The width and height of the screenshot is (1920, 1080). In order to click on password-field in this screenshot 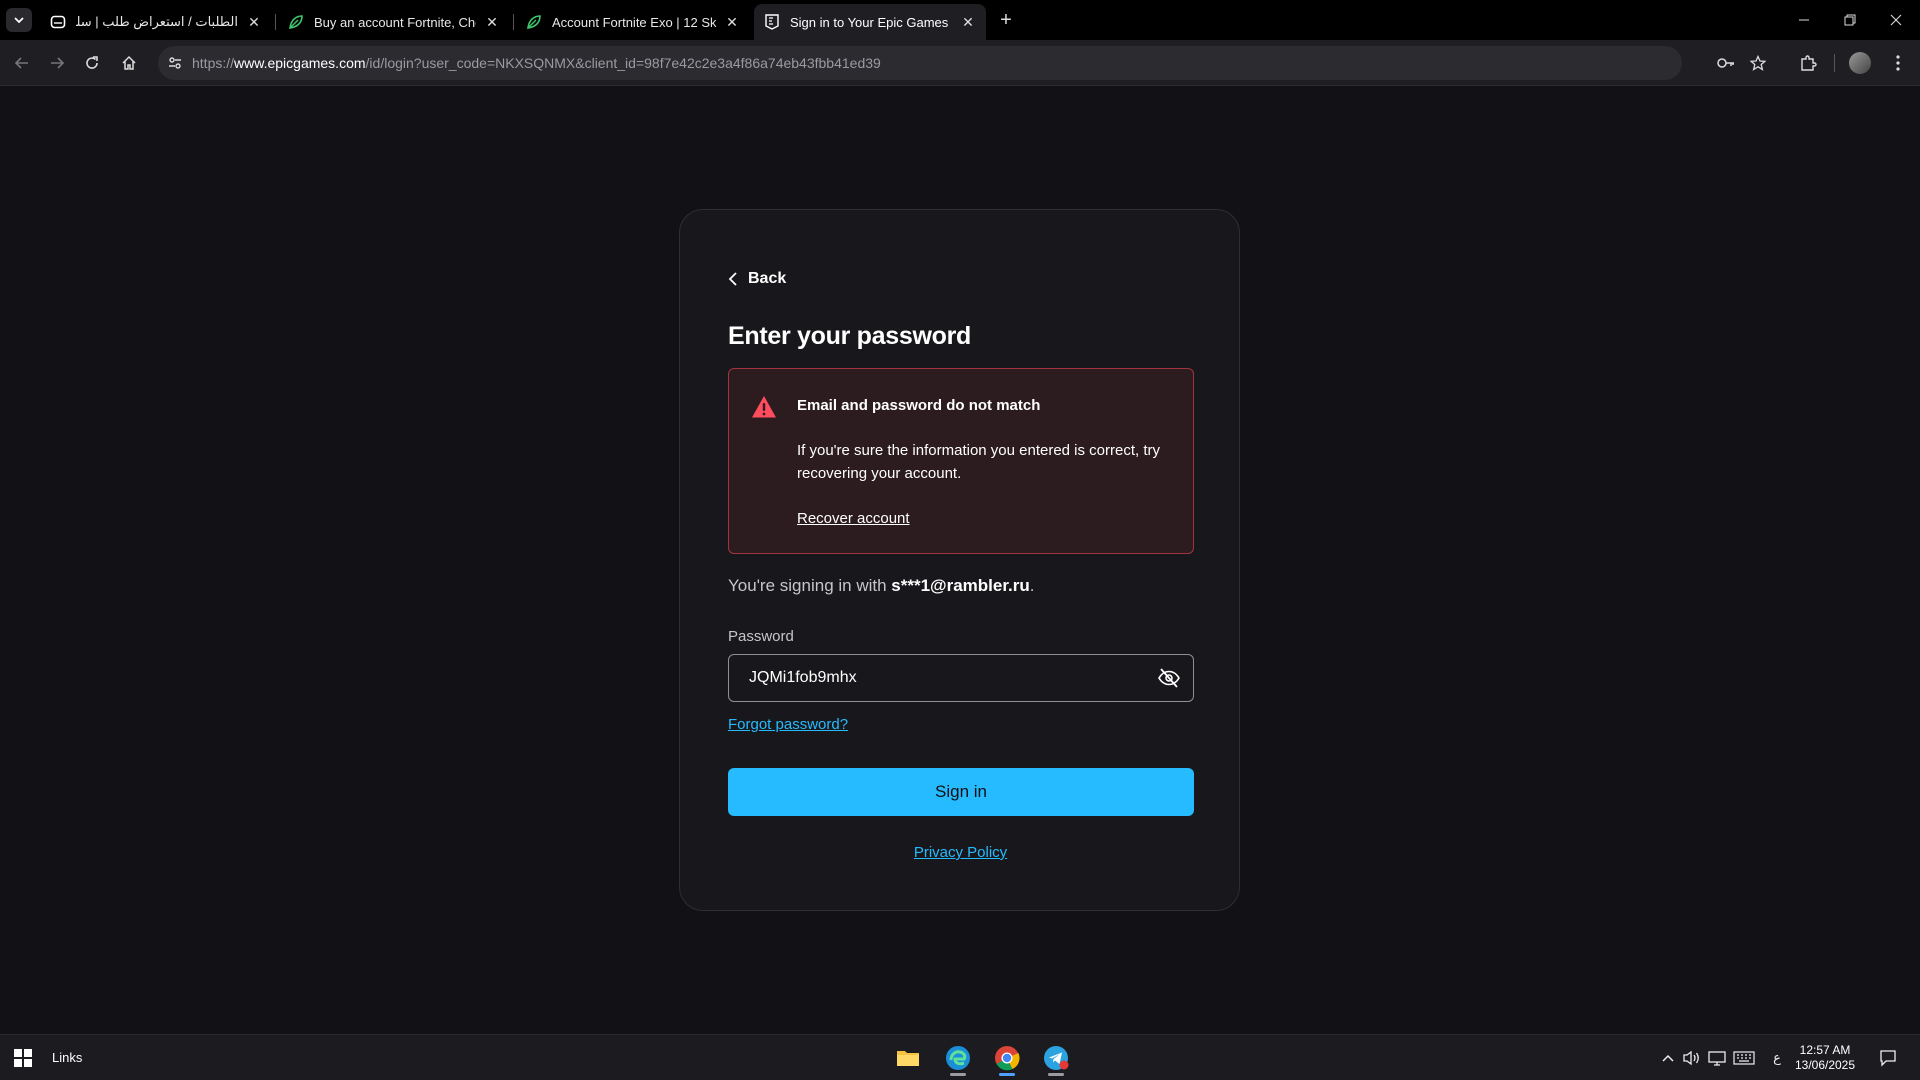, I will do `click(961, 678)`.